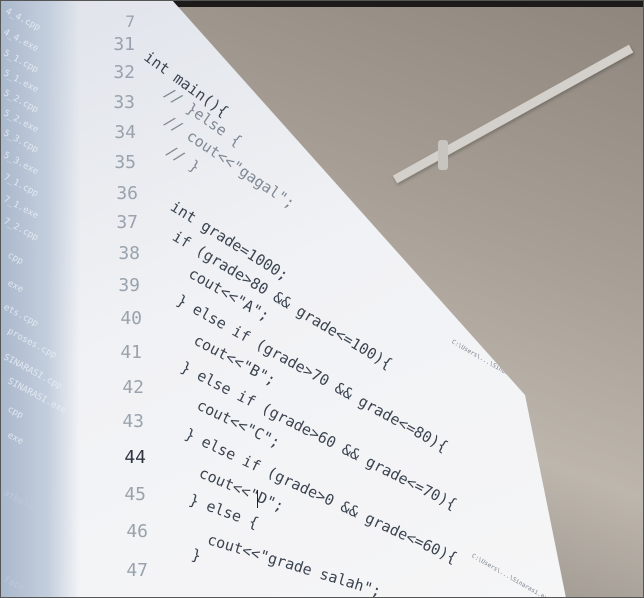  I want to click on line-number: 46, so click(137, 531).